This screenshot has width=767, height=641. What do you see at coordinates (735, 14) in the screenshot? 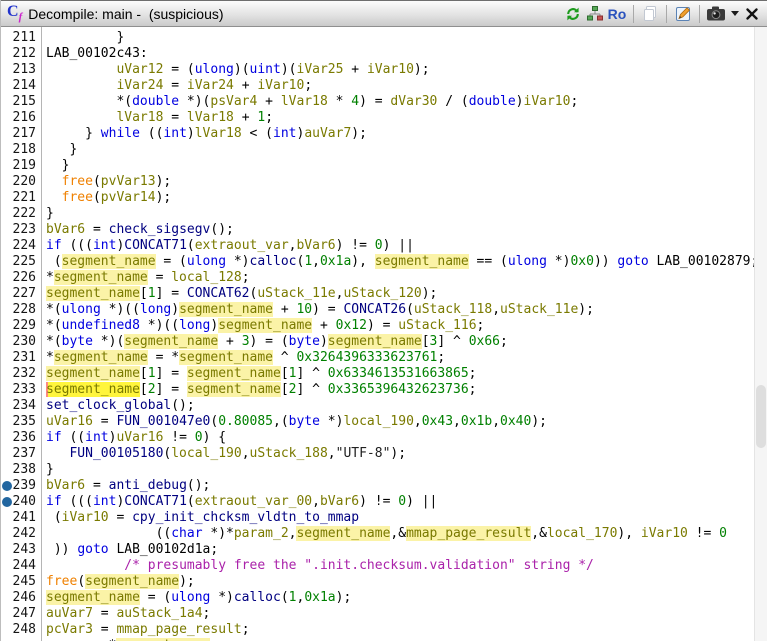
I see `dropdown-arrow-icon` at bounding box center [735, 14].